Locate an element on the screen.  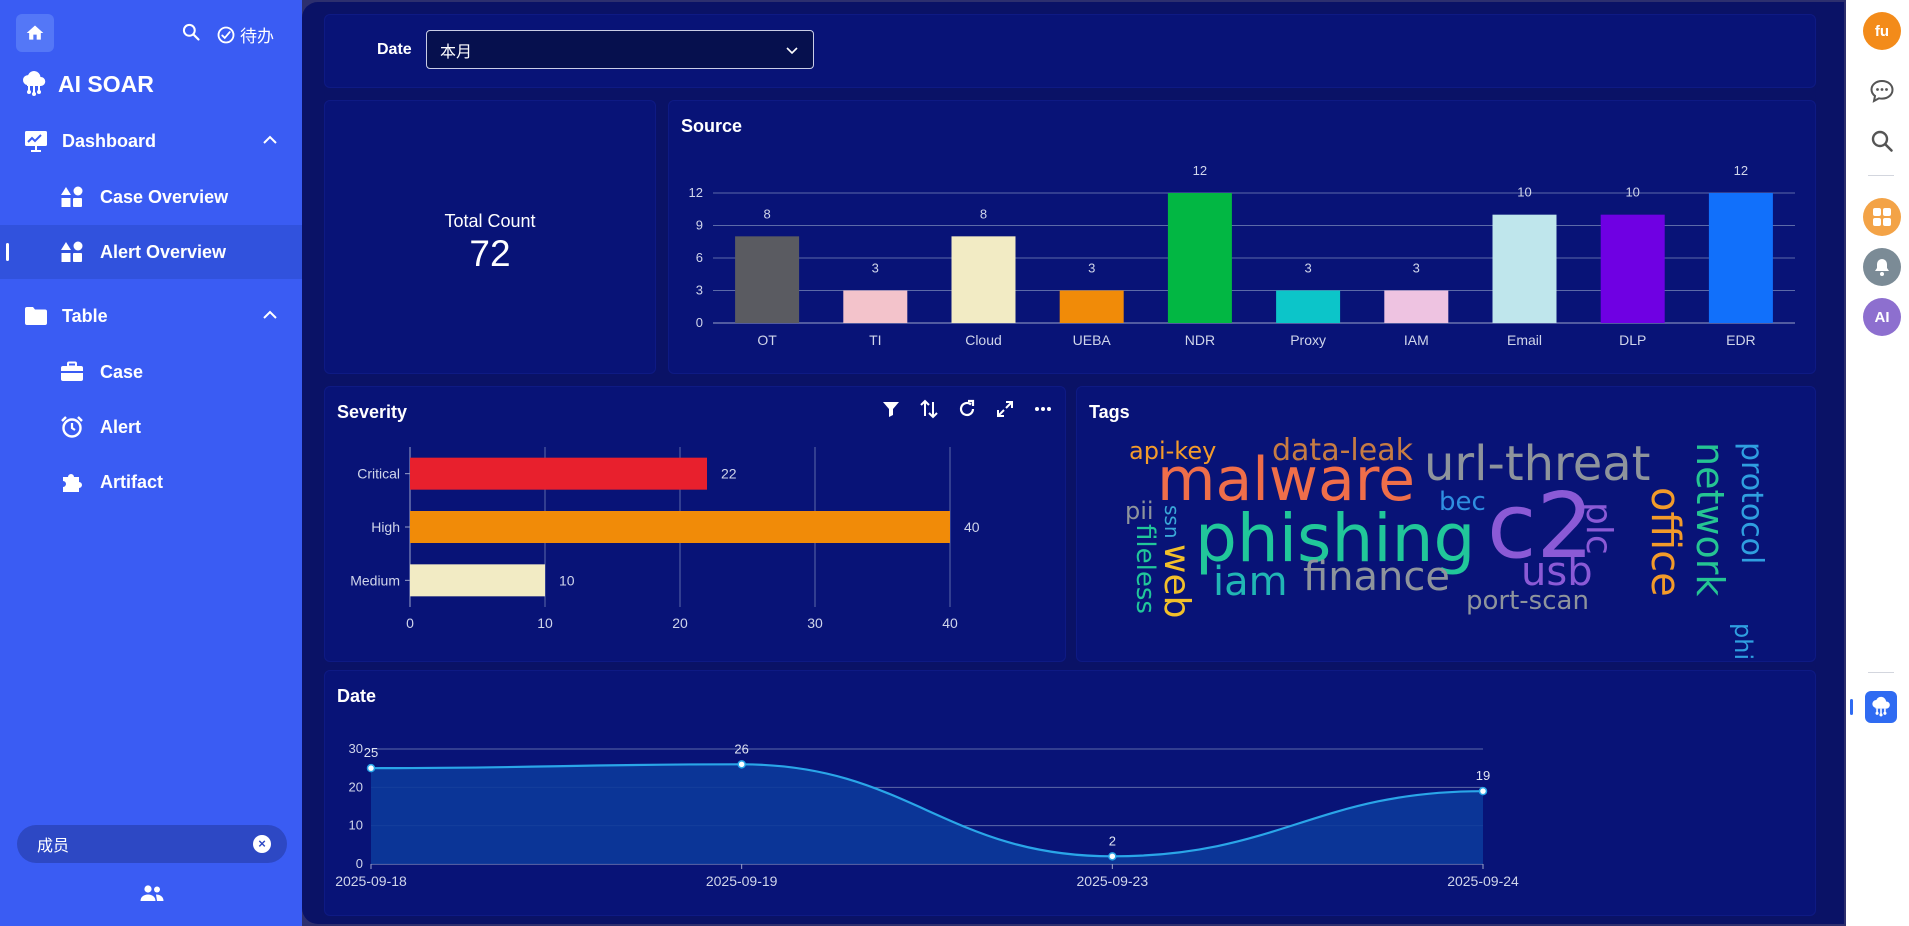
check-circle-icon is located at coordinates (226, 34).